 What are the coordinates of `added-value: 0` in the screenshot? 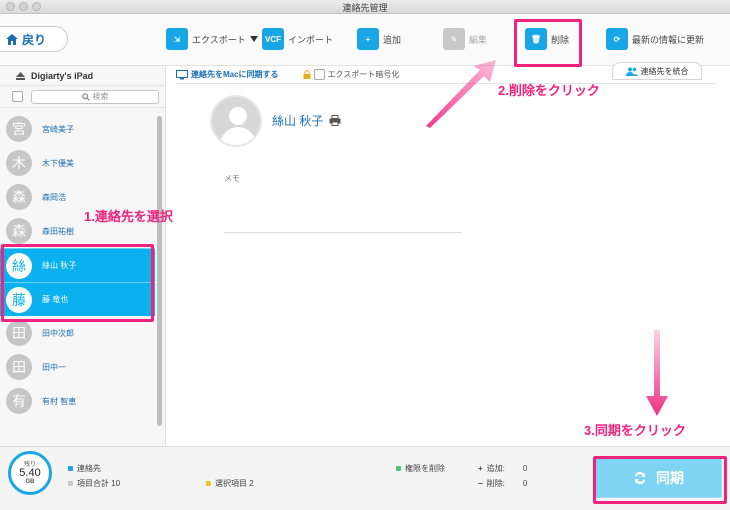 It's located at (525, 468).